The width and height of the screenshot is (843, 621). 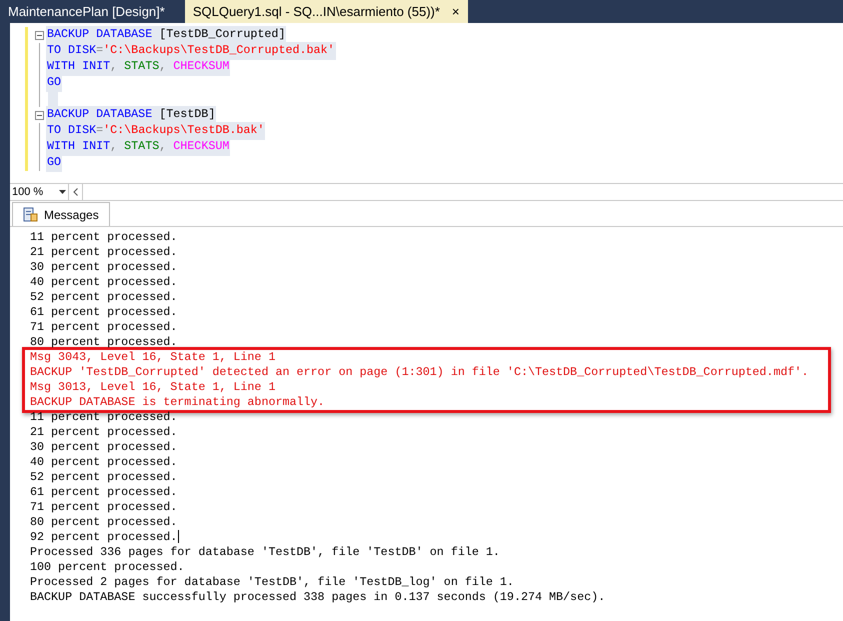 I want to click on zoom-dropdown: 100 %, so click(x=39, y=192).